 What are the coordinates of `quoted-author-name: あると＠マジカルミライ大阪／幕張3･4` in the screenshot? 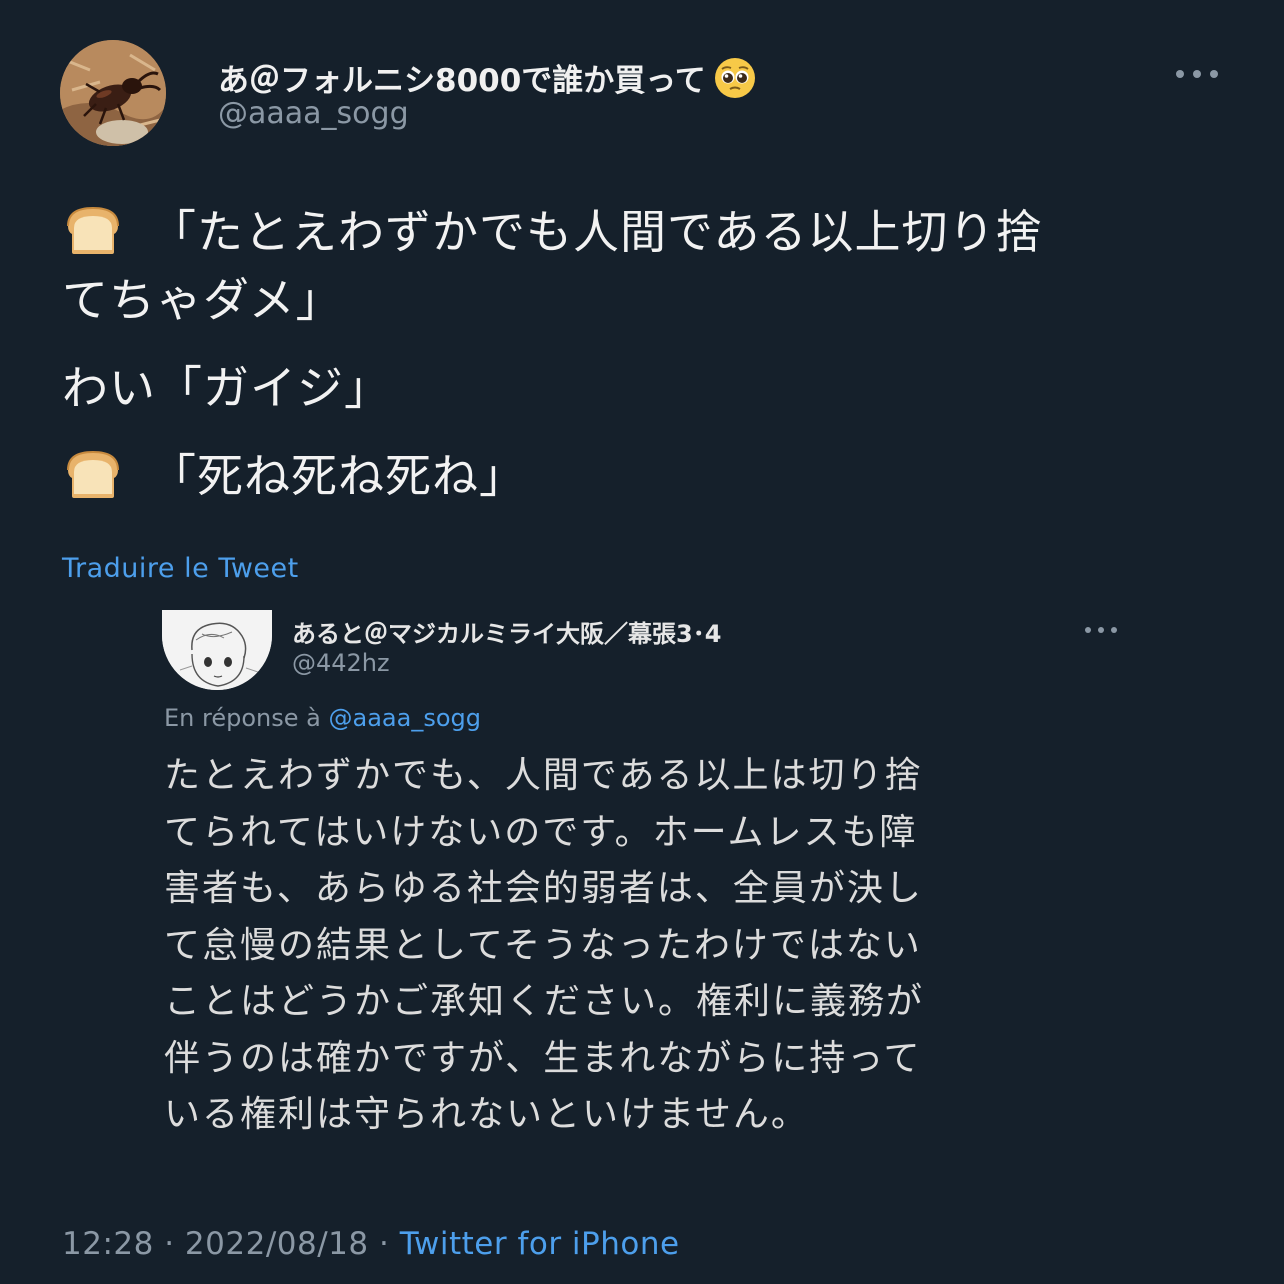 It's located at (506, 631).